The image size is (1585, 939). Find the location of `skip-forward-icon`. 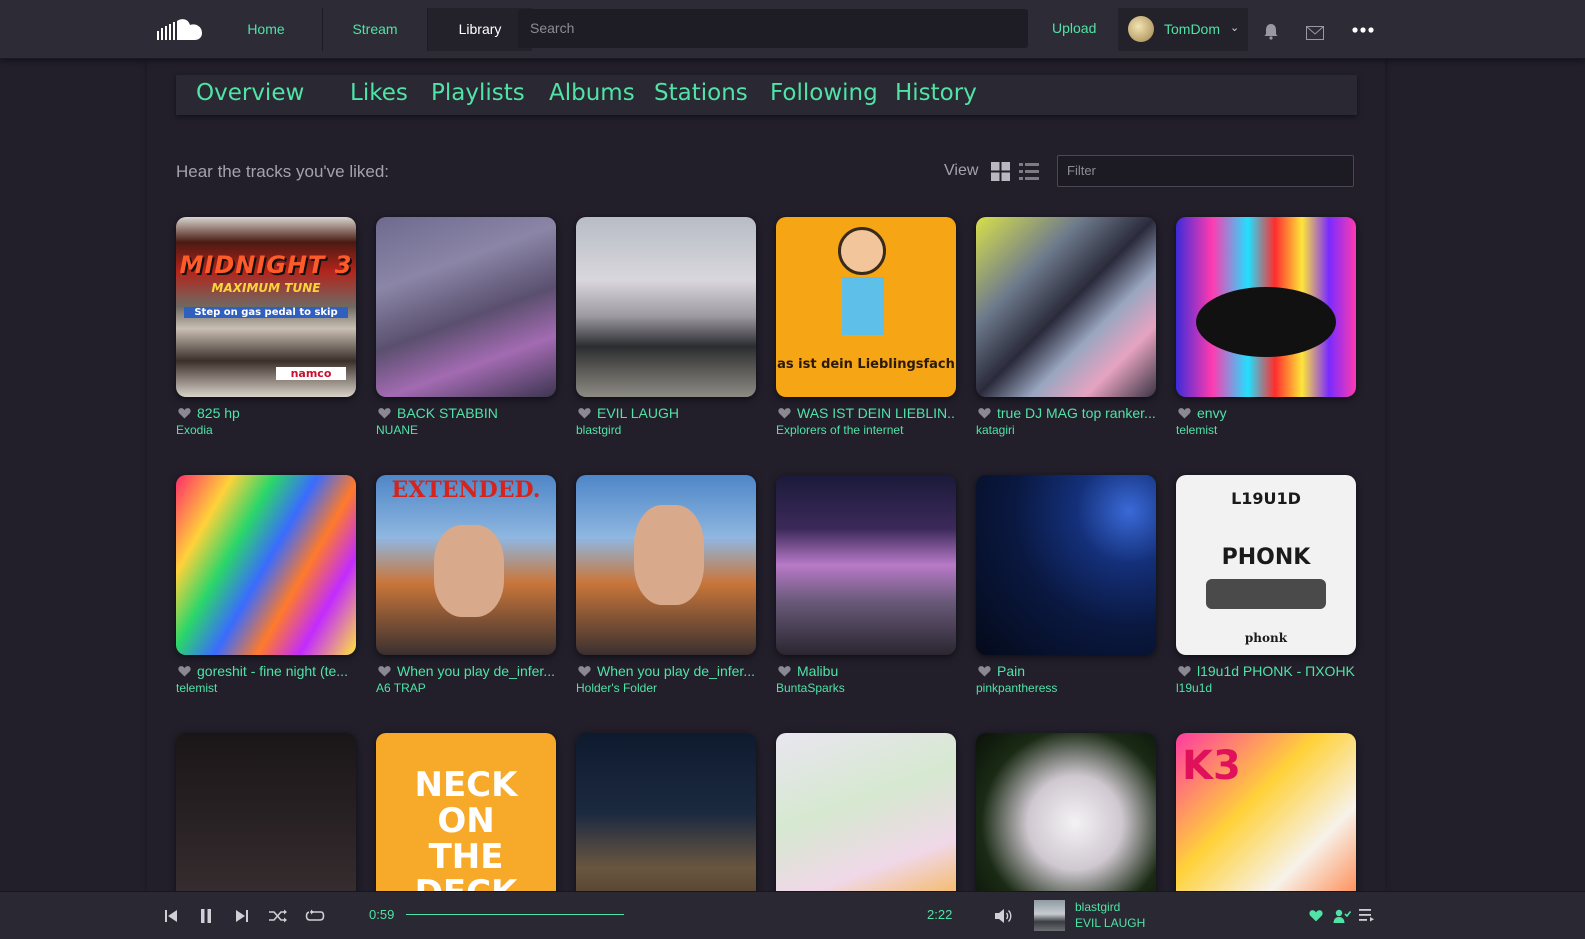

skip-forward-icon is located at coordinates (242, 916).